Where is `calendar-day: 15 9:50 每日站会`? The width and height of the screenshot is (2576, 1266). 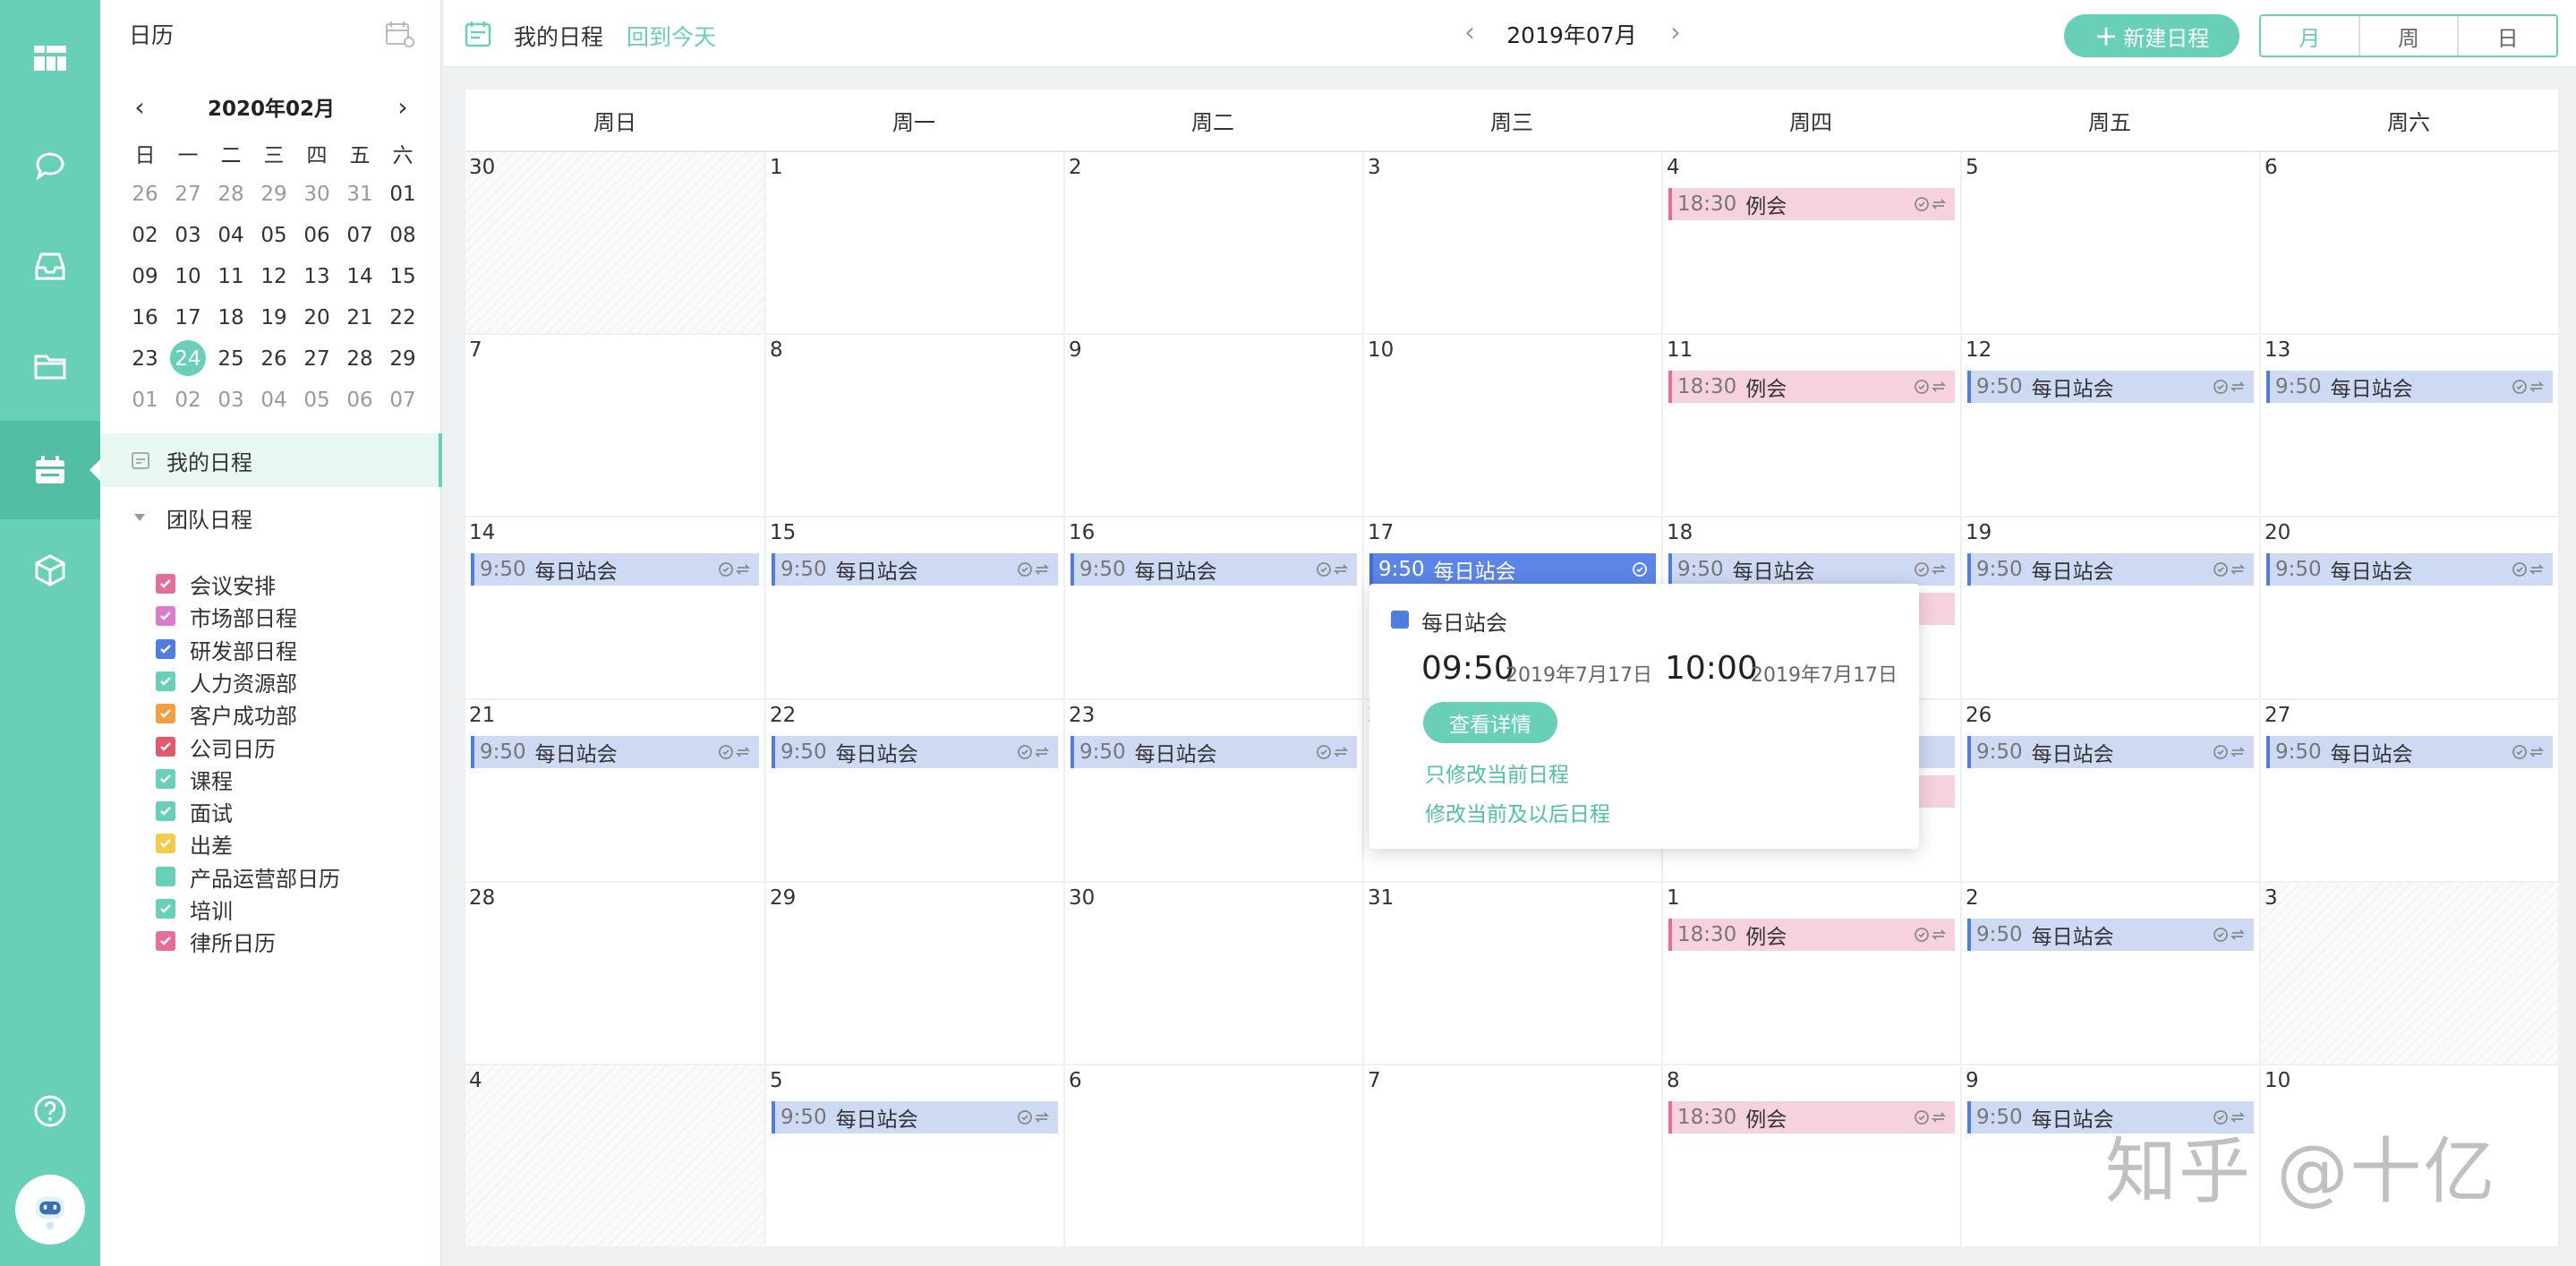
calendar-day: 15 9:50 每日站会 is located at coordinates (913, 608).